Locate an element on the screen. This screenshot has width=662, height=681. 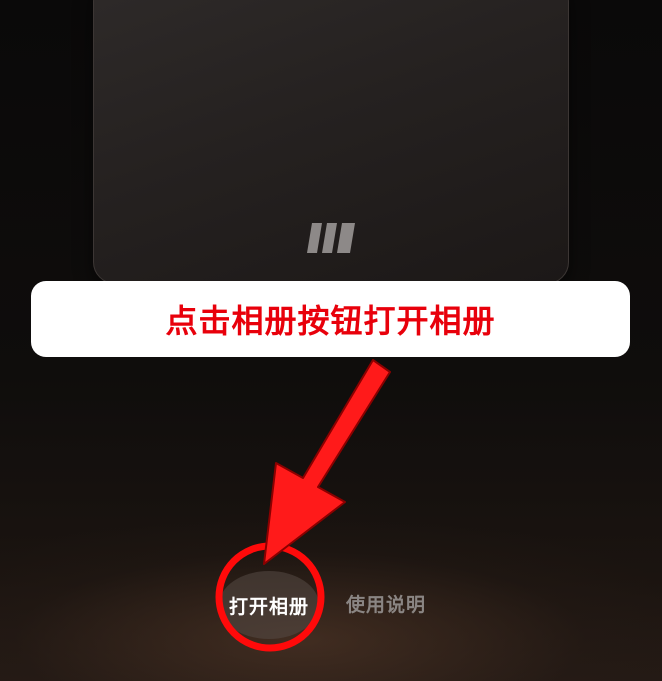
instruction-text: 点击相册按钮打开相册 is located at coordinates (330, 321).